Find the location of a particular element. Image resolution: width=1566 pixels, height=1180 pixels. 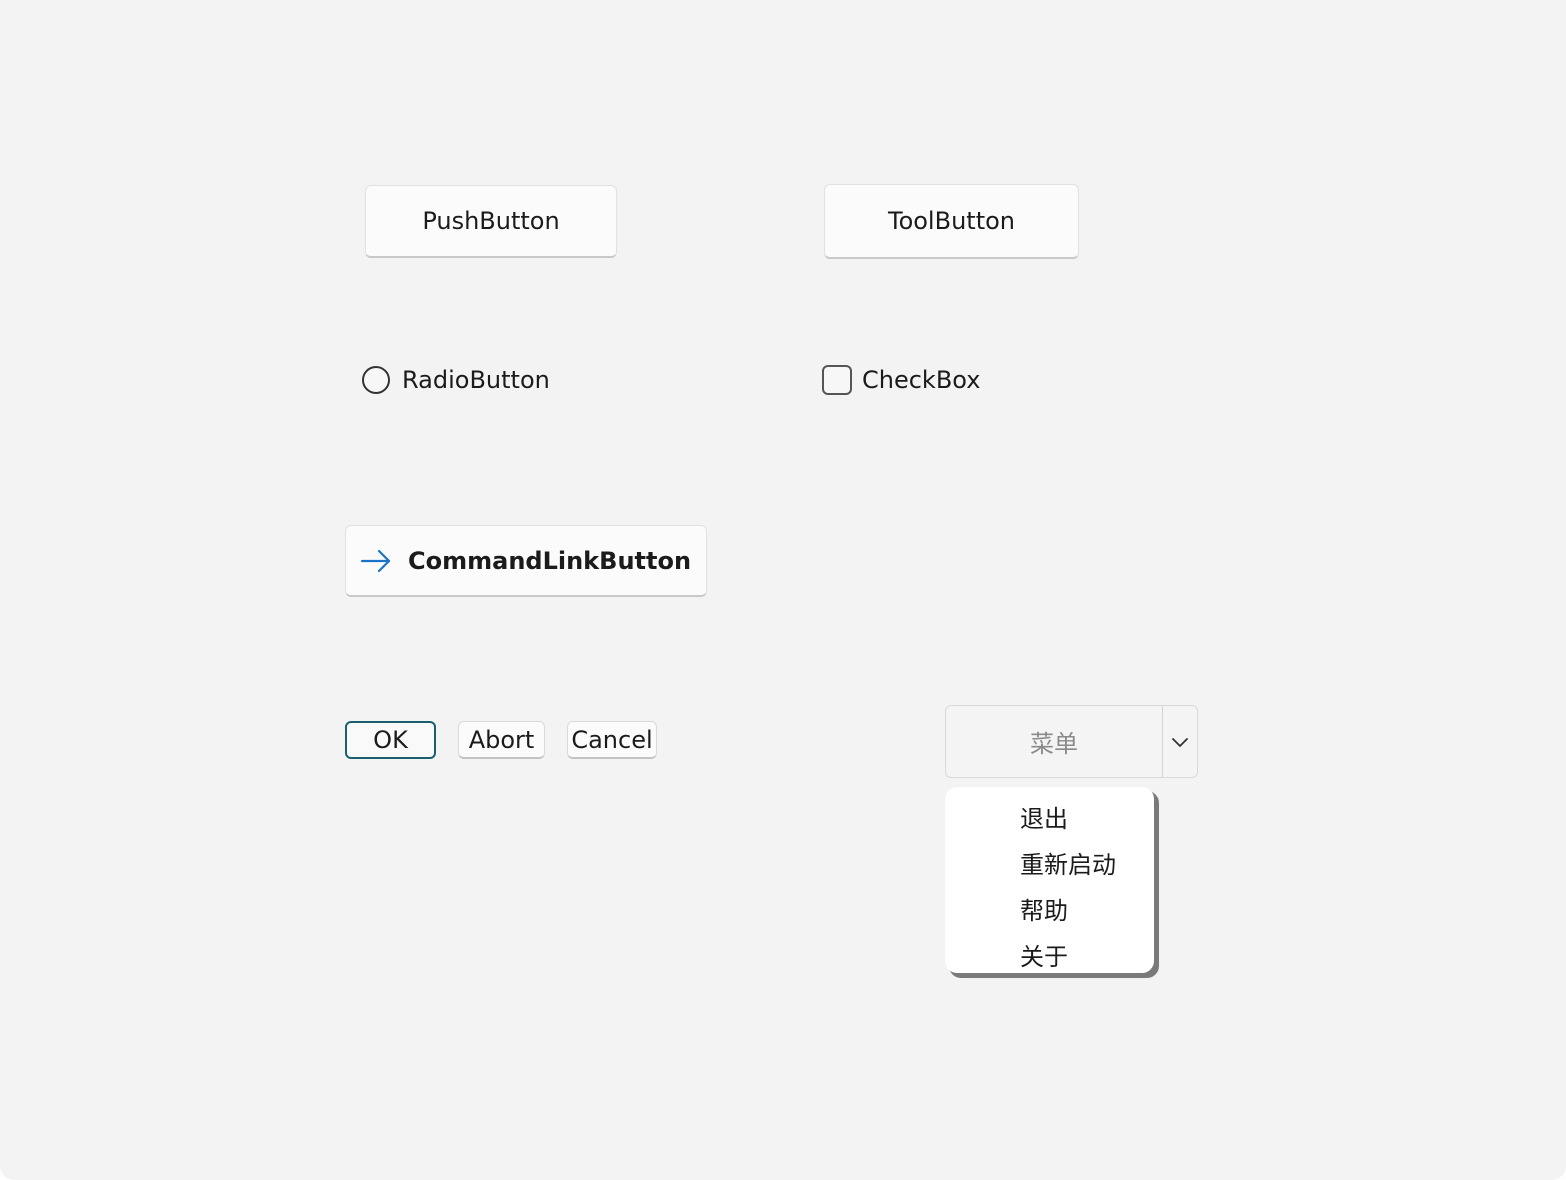

menu-button-label: 菜单 is located at coordinates (1054, 741).